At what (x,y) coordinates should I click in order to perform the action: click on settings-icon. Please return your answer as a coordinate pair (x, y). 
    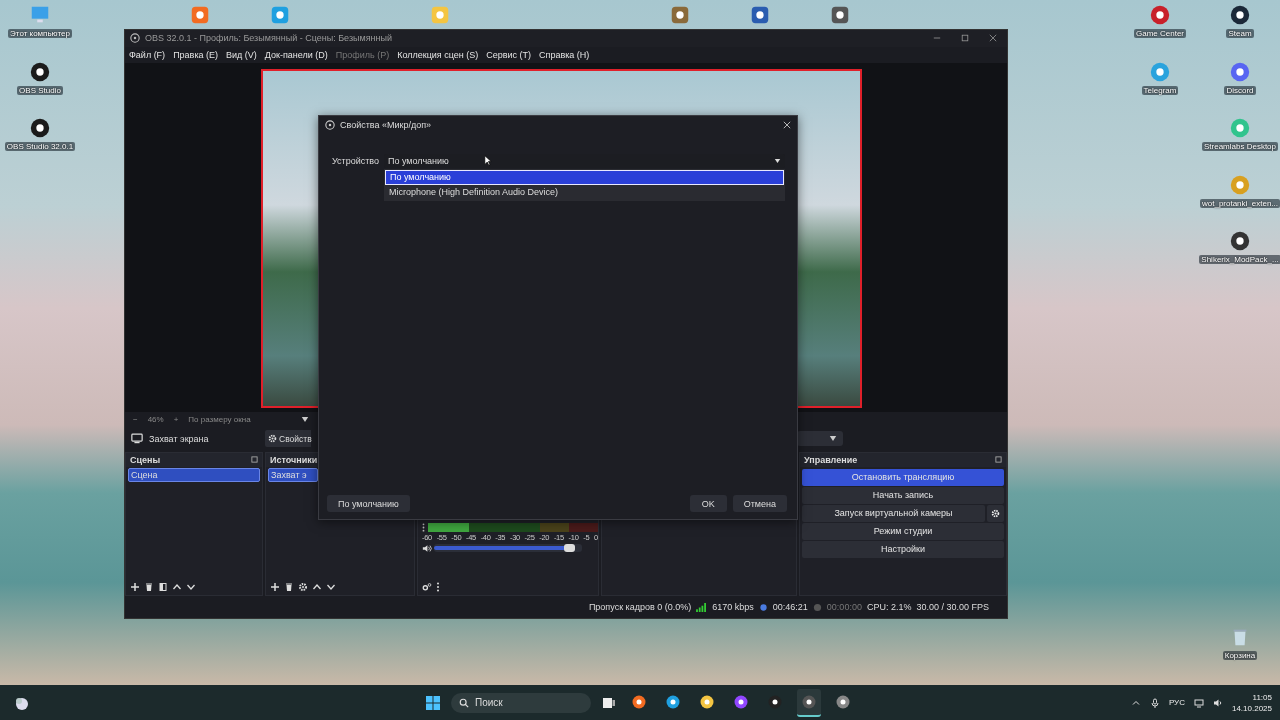
    Looking at the image, I should click on (303, 587).